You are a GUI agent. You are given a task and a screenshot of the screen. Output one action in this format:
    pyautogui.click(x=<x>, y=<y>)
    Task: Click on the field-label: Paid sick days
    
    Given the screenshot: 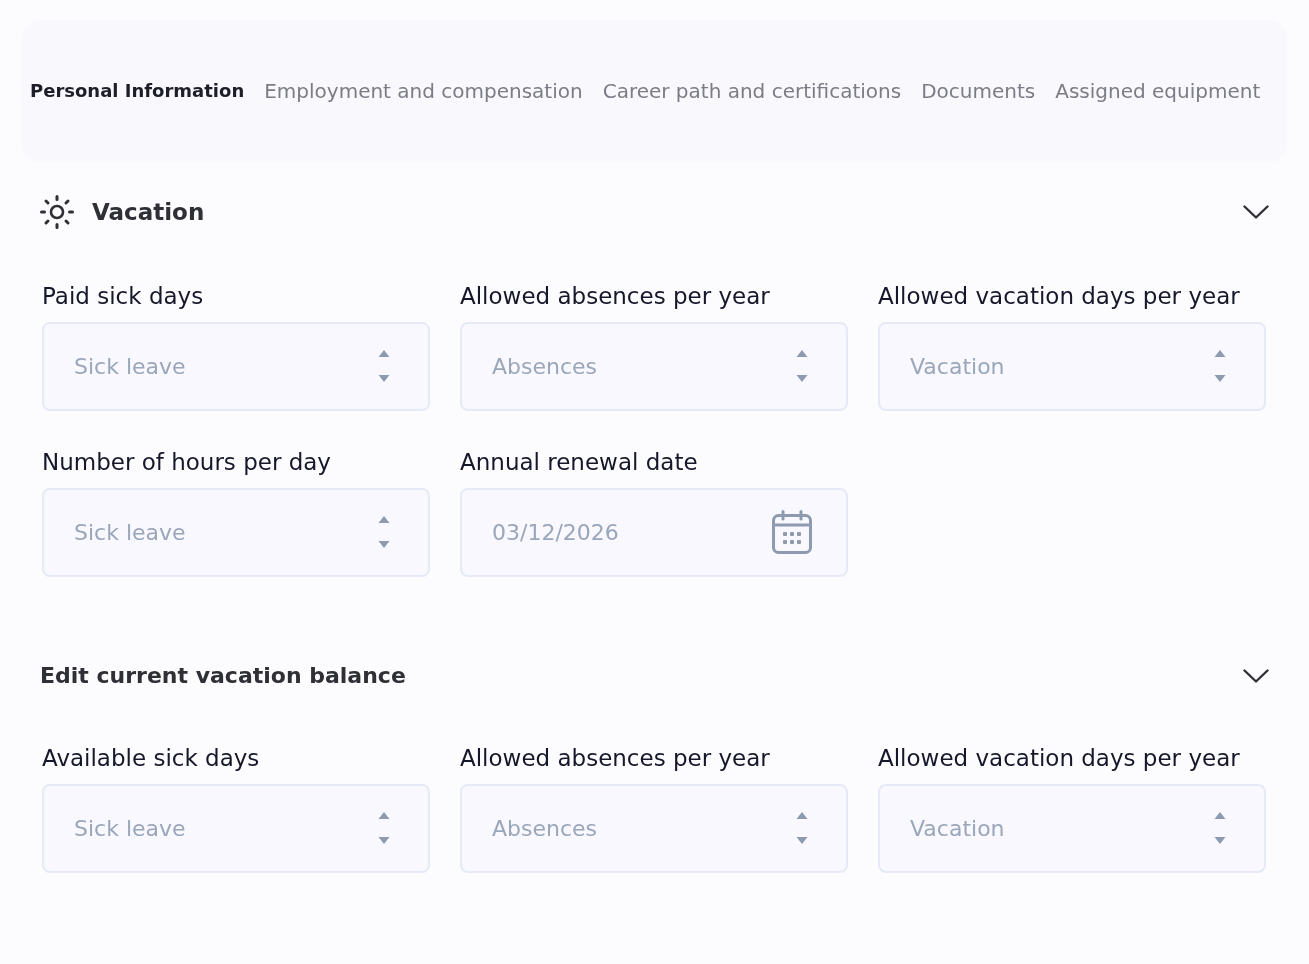 What is the action you would take?
    pyautogui.click(x=123, y=296)
    